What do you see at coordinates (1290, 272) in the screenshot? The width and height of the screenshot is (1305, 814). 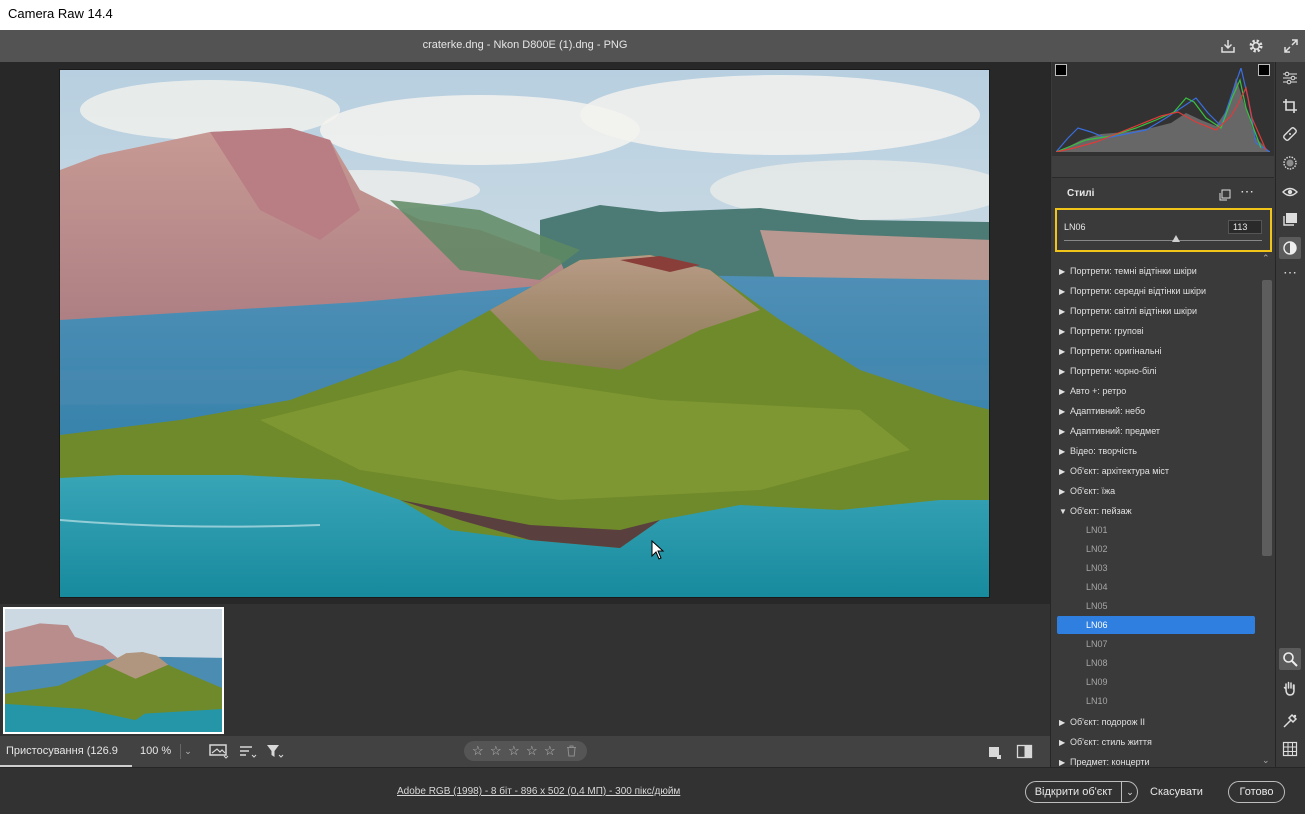 I see `more-tools-icon: ⋯` at bounding box center [1290, 272].